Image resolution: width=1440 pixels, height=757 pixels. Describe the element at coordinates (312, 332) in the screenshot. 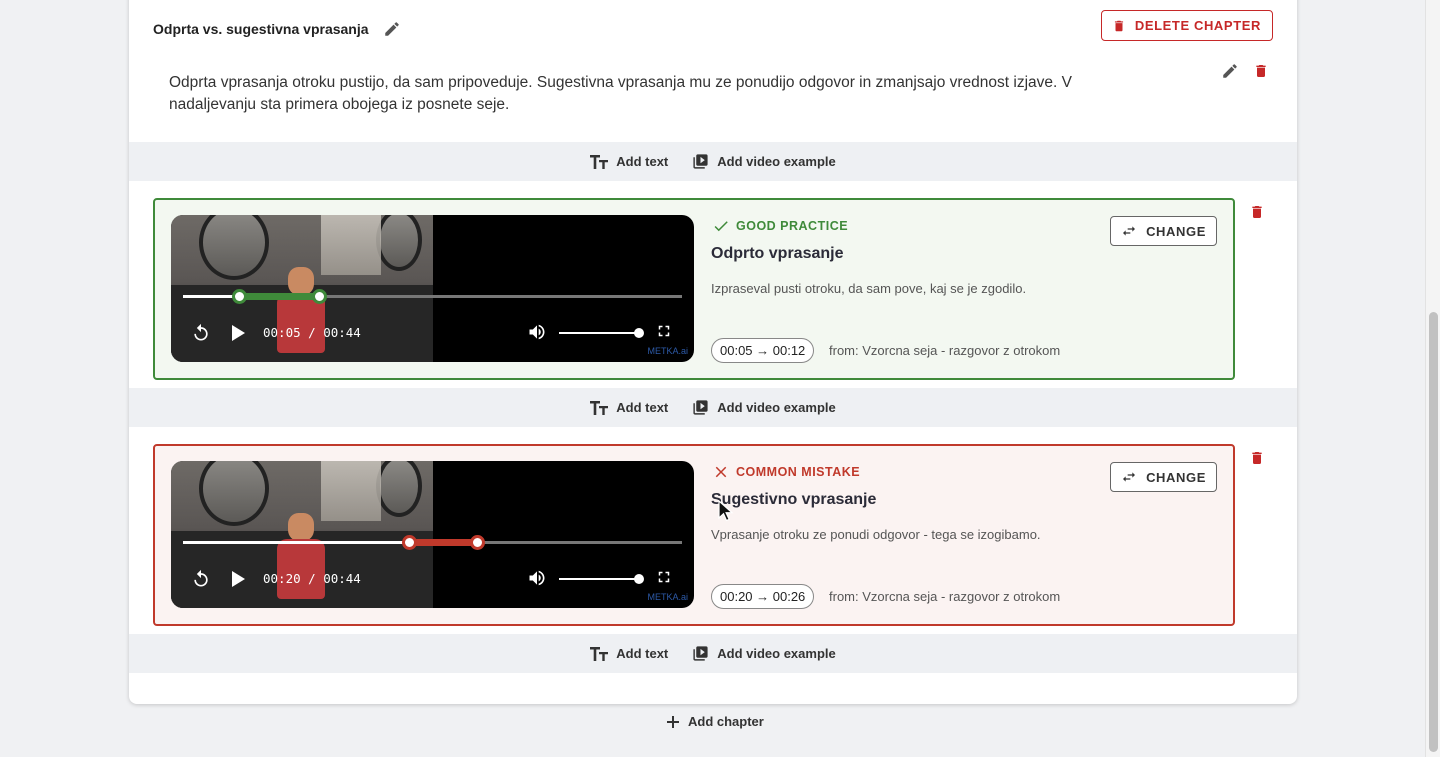

I see `video-time: 00:05 / 00:44` at that location.